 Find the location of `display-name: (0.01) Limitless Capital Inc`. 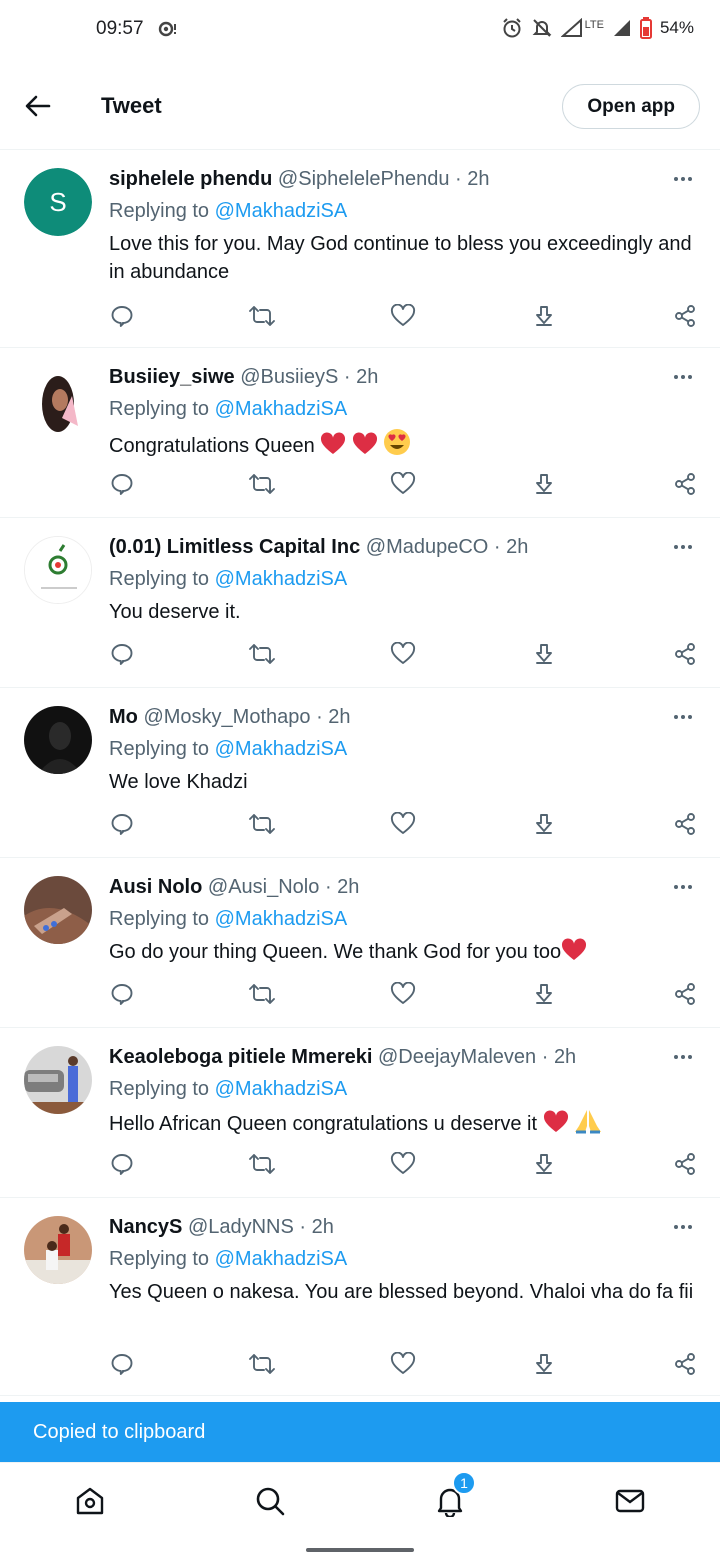

display-name: (0.01) Limitless Capital Inc is located at coordinates (234, 547).